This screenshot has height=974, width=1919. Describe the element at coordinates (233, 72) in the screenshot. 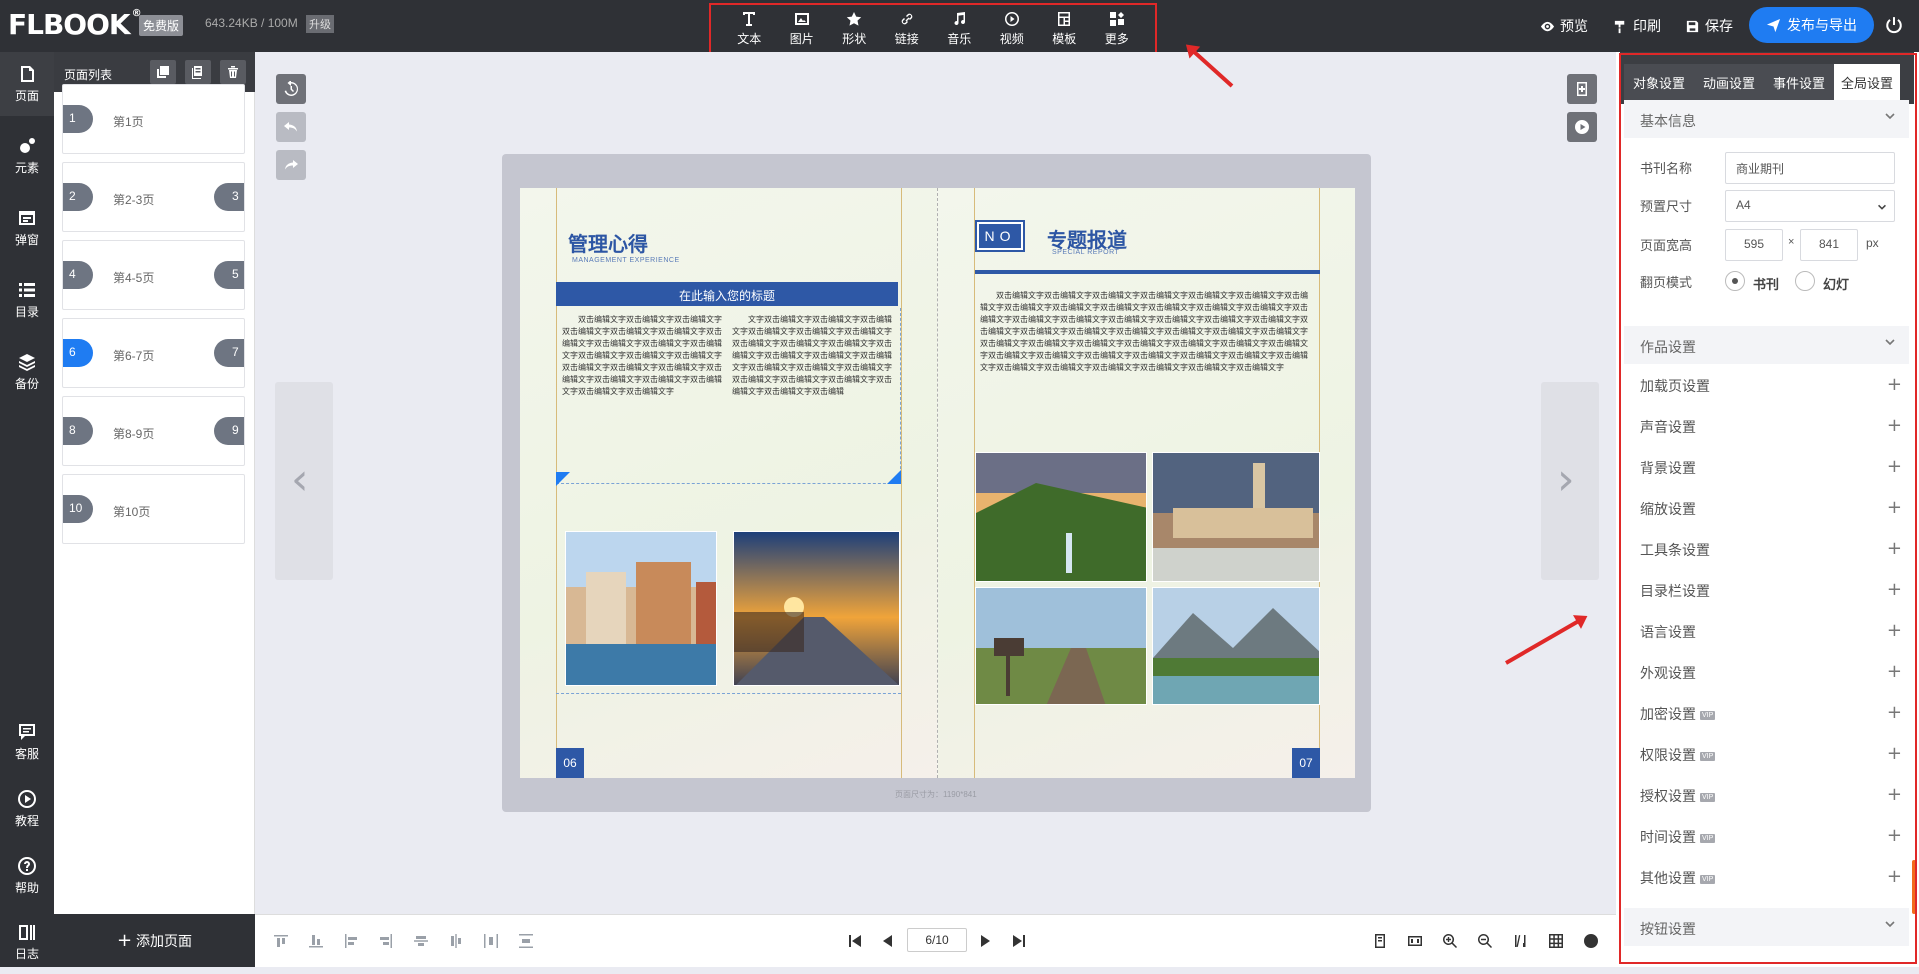

I see `delete-page-button` at that location.